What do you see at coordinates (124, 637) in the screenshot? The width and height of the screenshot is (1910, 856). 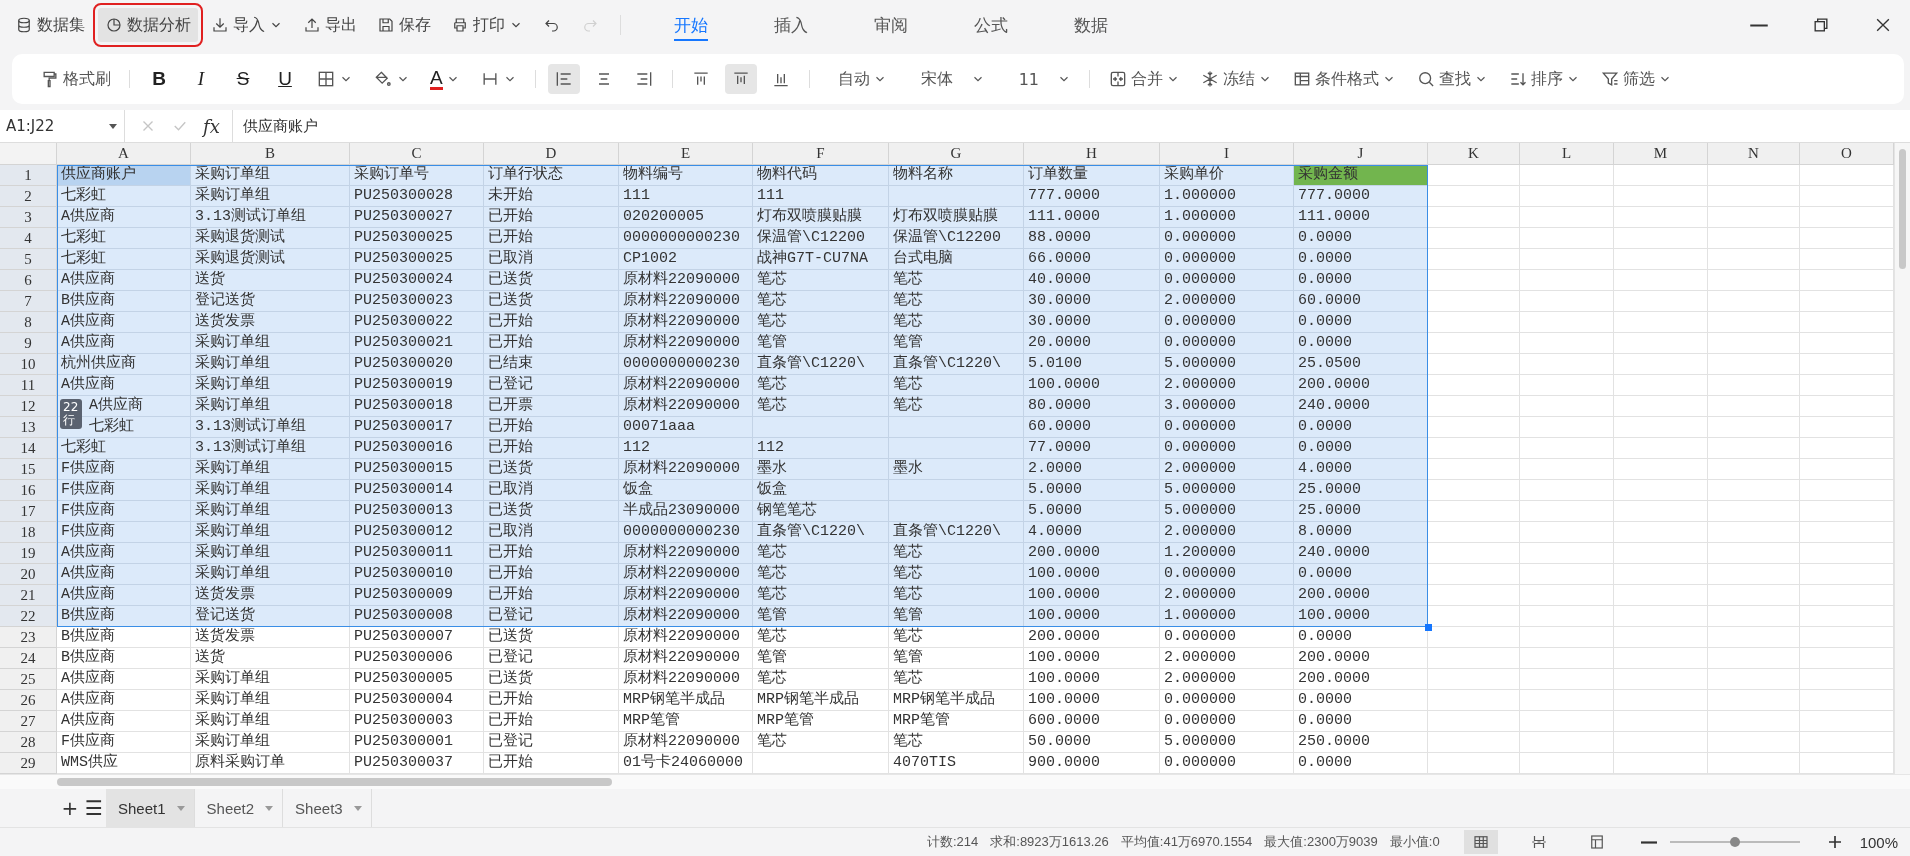 I see `table-cell: B供应商` at bounding box center [124, 637].